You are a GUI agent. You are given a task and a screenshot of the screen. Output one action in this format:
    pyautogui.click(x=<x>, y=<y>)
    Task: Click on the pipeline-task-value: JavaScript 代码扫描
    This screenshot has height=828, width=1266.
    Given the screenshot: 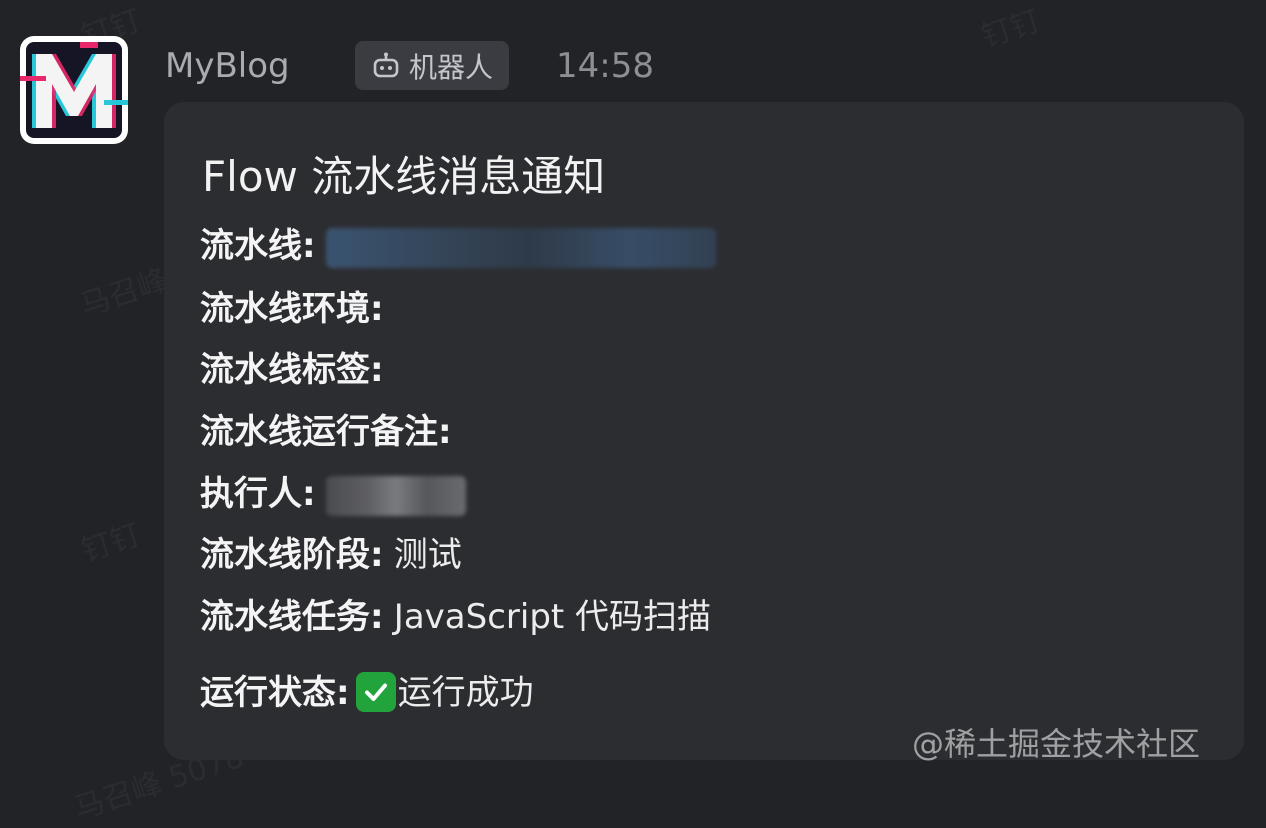 What is the action you would take?
    pyautogui.click(x=552, y=617)
    